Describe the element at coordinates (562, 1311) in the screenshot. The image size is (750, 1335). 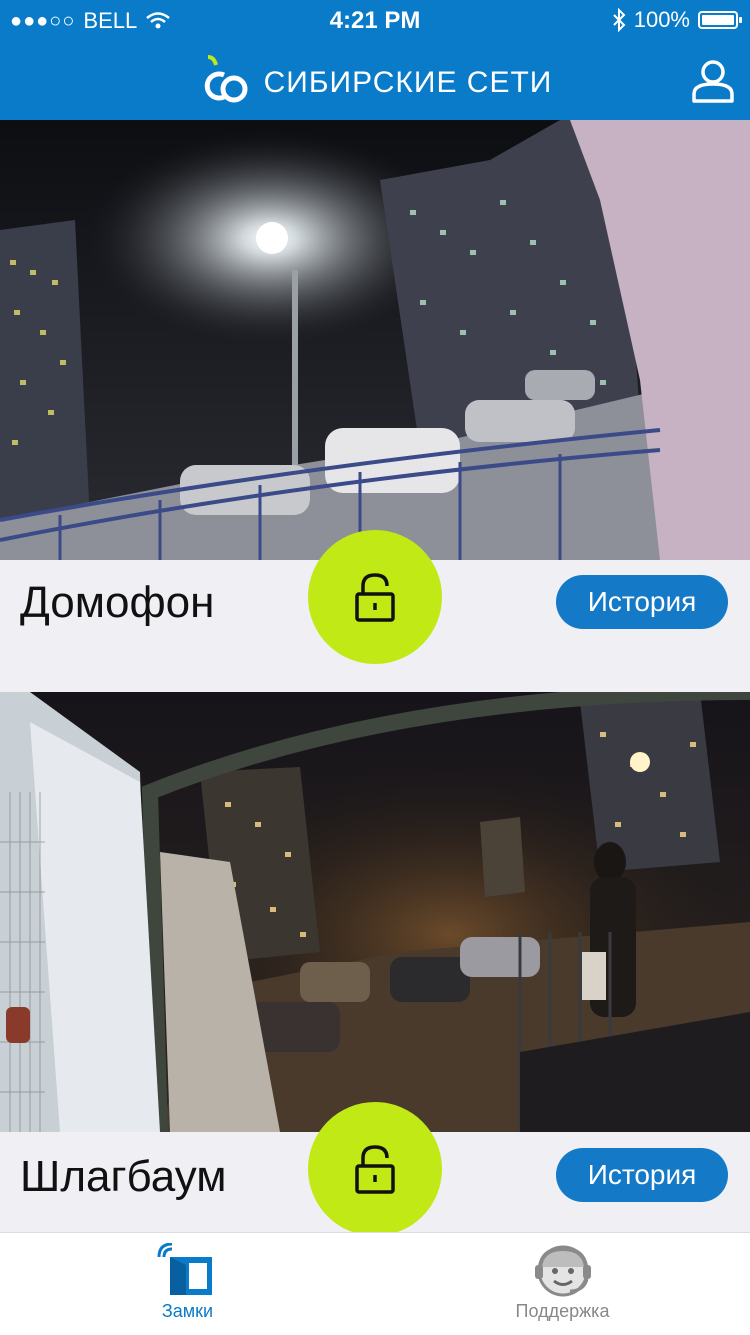
I see `tab-label: Поддержка` at that location.